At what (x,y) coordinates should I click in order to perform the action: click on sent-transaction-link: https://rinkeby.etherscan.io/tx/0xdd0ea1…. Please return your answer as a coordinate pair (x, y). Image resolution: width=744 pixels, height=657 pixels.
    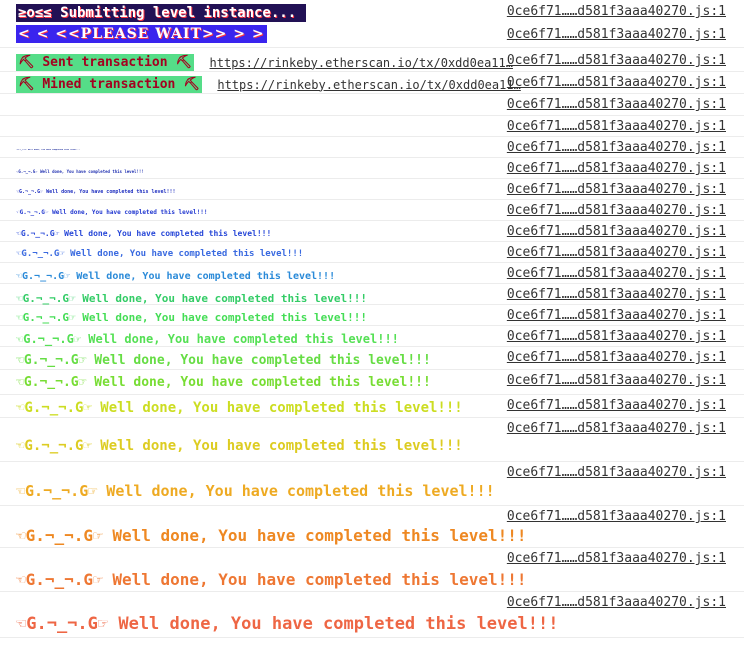
    Looking at the image, I should click on (361, 63).